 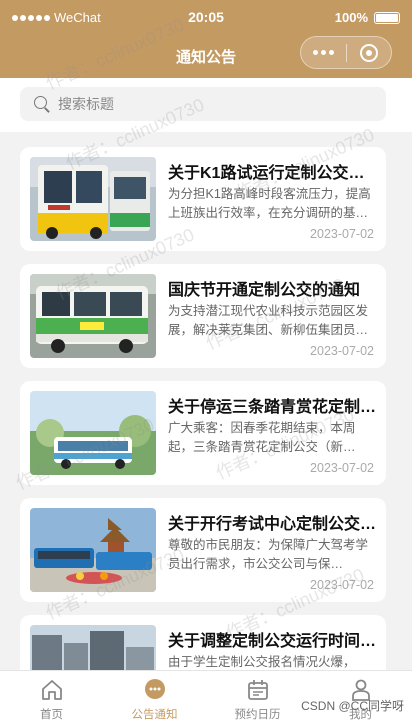 What do you see at coordinates (268, 320) in the screenshot?
I see `notice-desc: 为支持潜江现代农业科技示范园区发展，解决莱克集团、新柳伍集团员工出行` at bounding box center [268, 320].